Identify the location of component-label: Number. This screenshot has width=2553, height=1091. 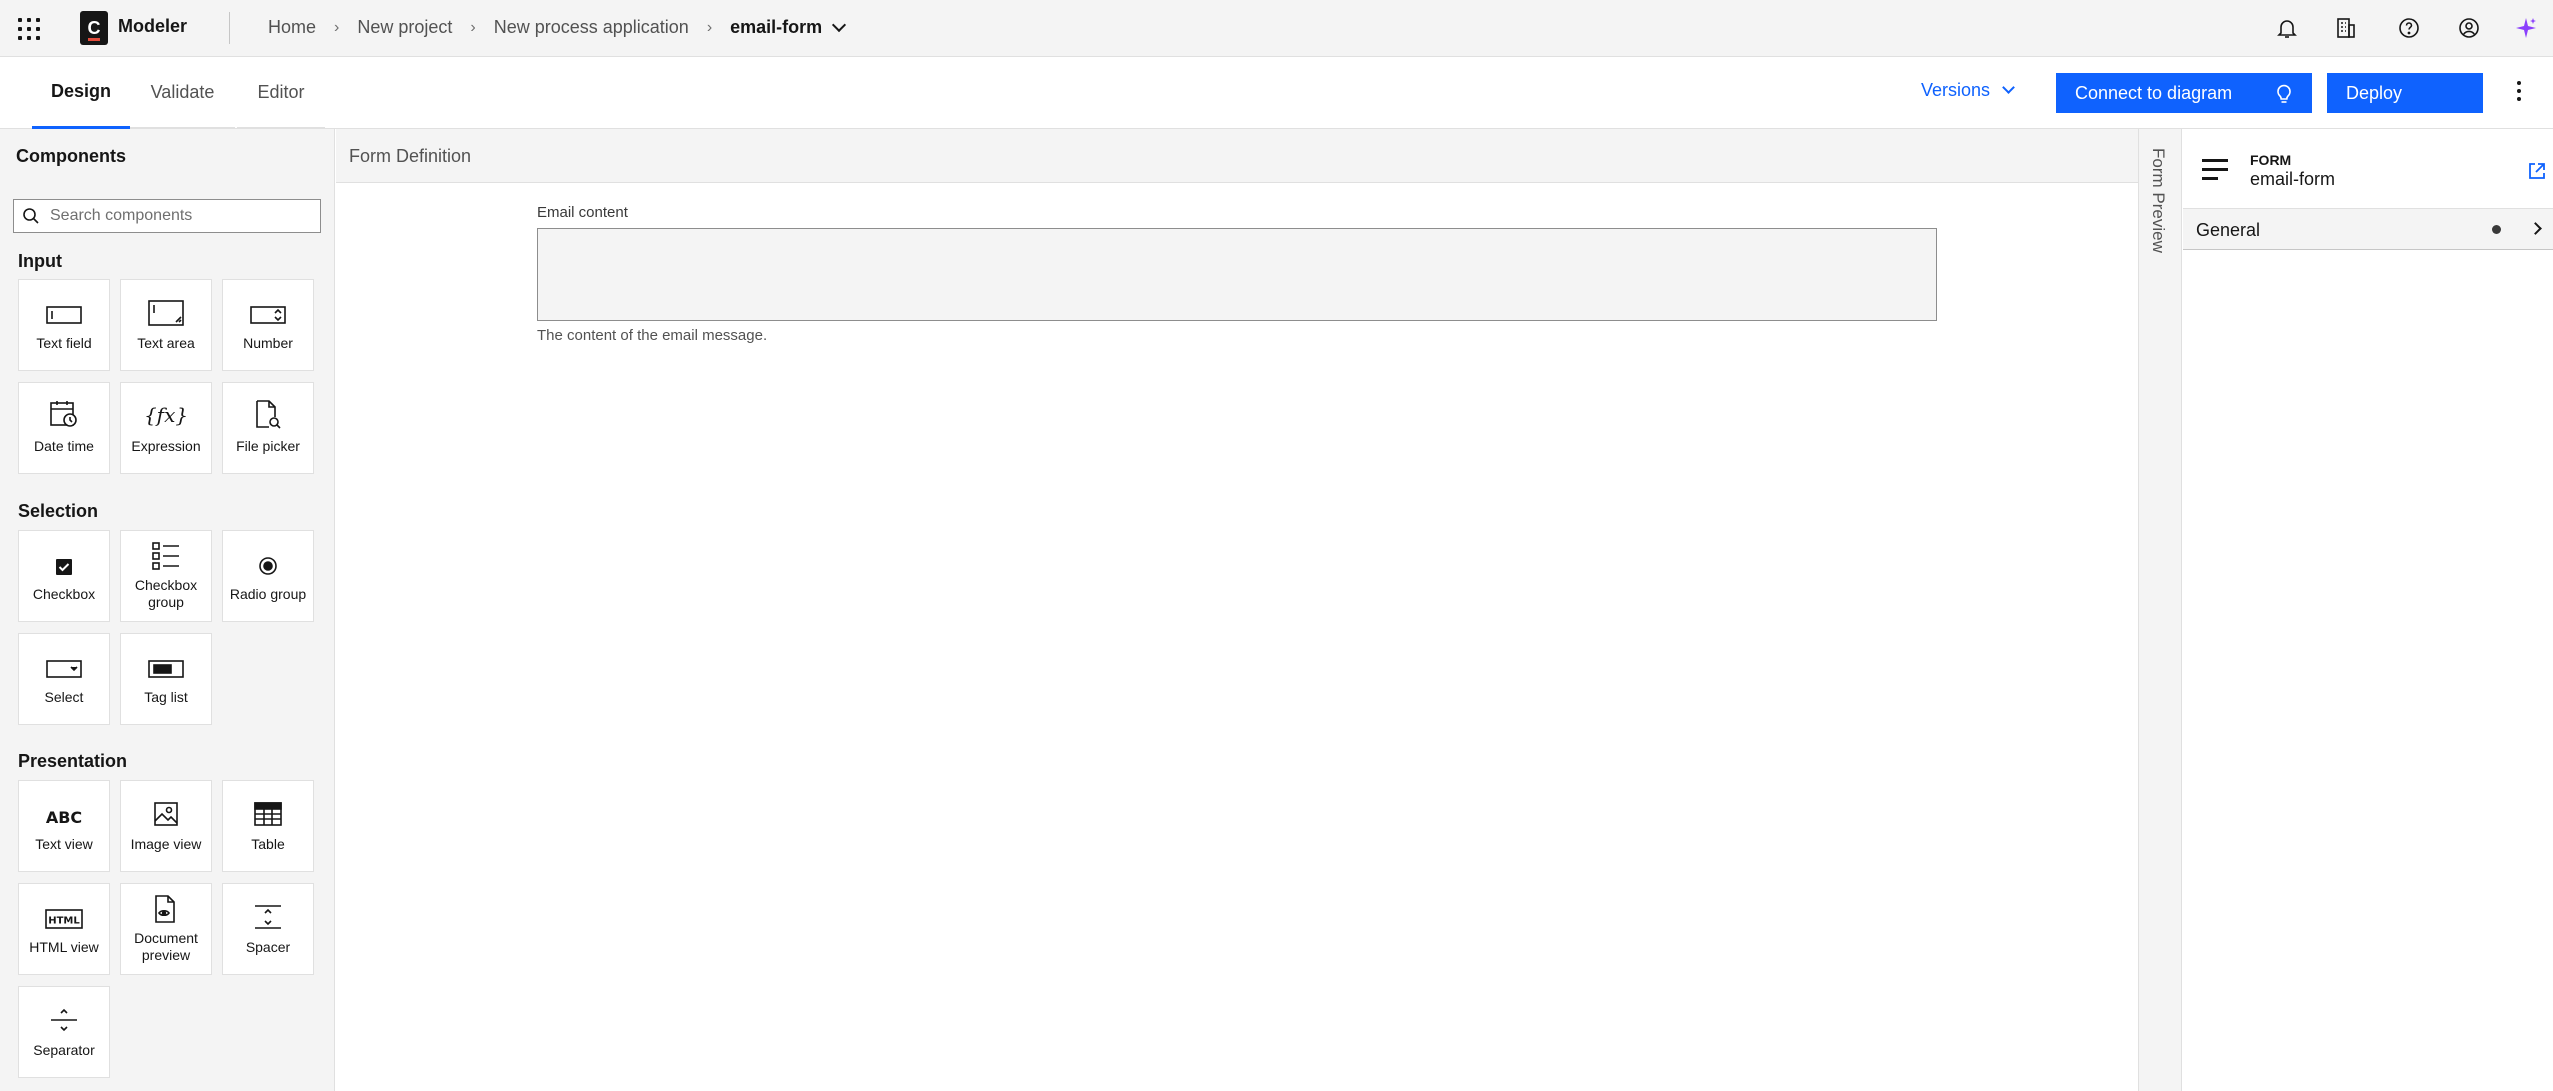
(268, 343).